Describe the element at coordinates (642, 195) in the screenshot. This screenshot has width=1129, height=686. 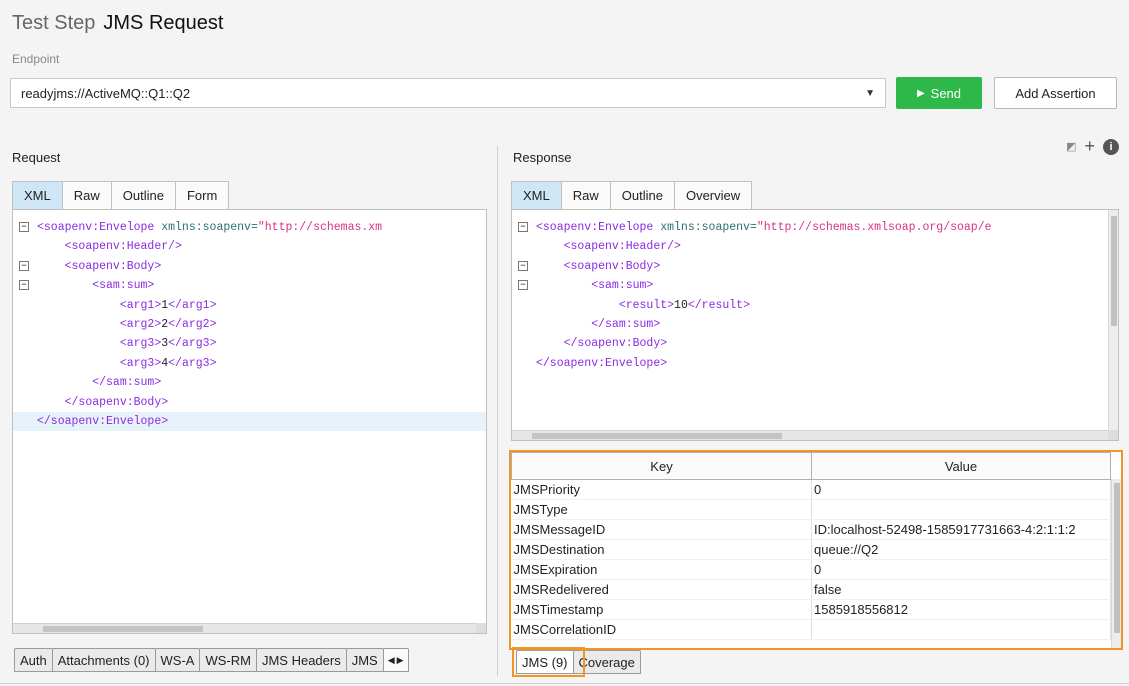
I see `tab-response-outline: Outline` at that location.